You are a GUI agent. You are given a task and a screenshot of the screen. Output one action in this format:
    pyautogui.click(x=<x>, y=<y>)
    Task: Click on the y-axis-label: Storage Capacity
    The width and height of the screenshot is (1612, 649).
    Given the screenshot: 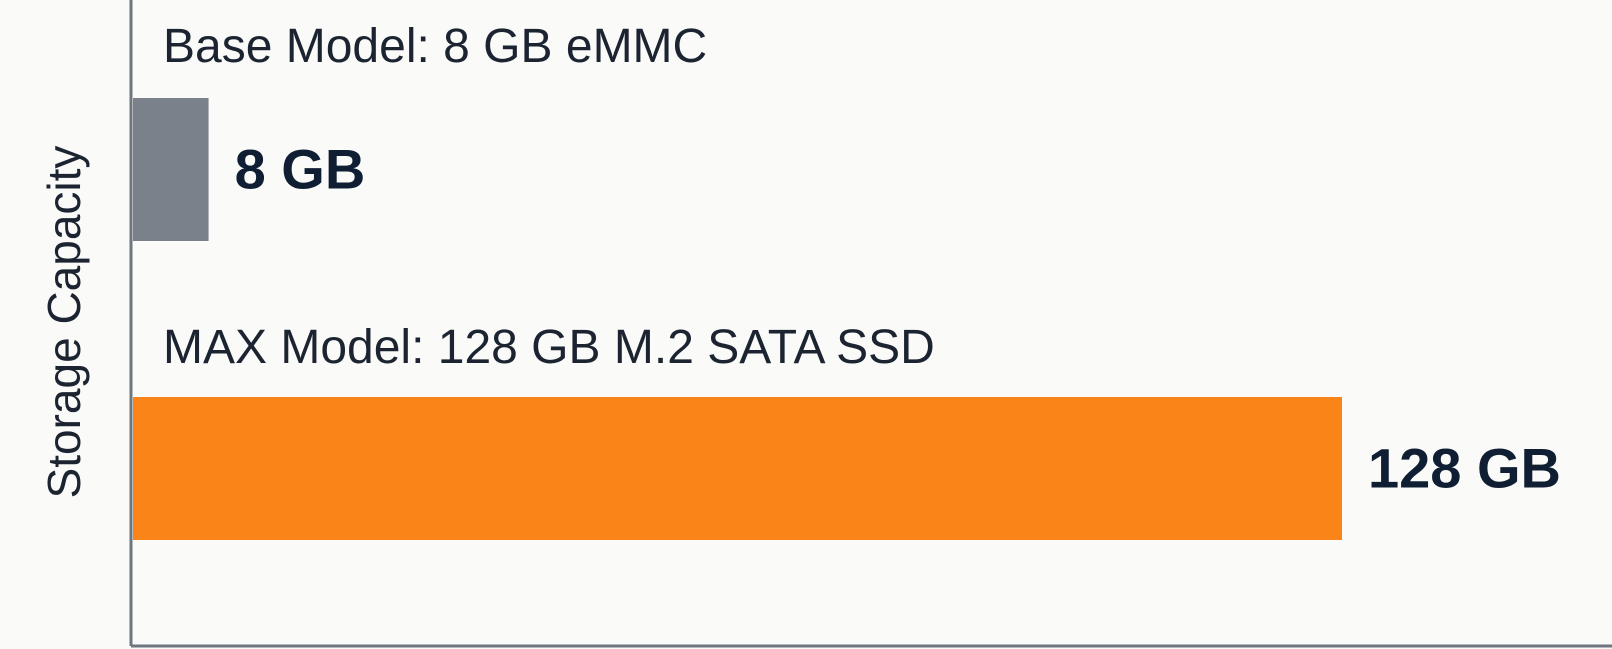 What is the action you would take?
    pyautogui.click(x=64, y=322)
    